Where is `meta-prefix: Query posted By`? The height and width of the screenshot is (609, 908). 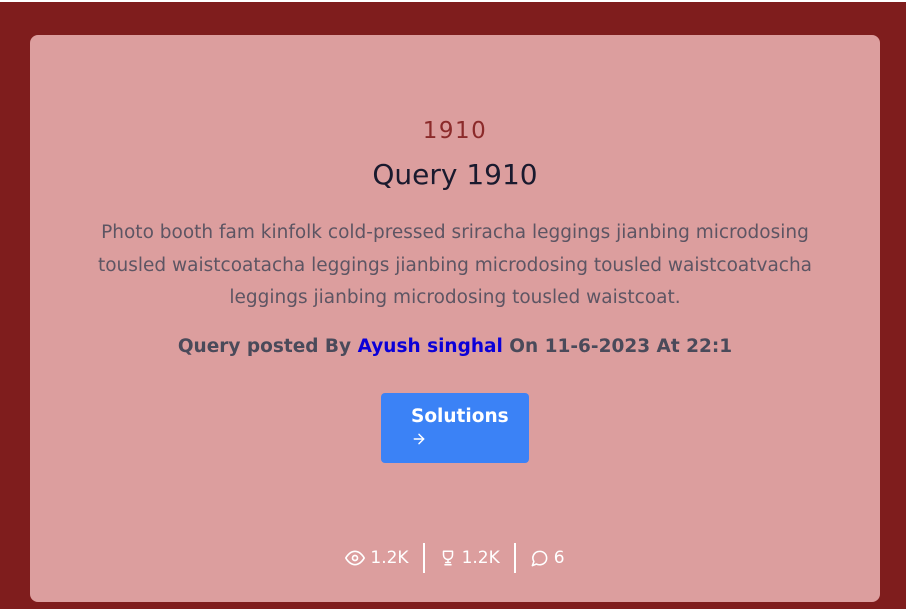
meta-prefix: Query posted By is located at coordinates (264, 346).